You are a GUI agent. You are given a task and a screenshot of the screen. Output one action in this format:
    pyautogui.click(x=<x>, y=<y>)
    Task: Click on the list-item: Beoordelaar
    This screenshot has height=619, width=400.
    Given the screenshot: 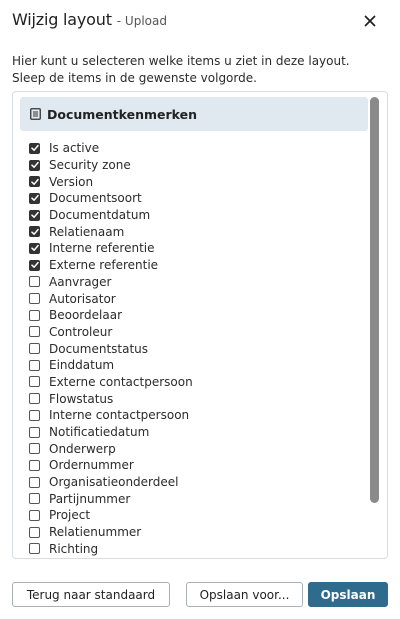 What is the action you would take?
    pyautogui.click(x=194, y=315)
    